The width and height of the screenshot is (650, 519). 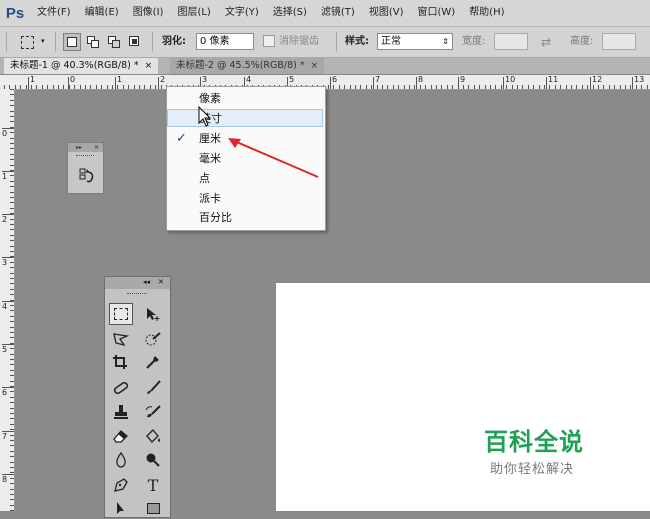 I want to click on tab-document-1: 未标题-1 @ 40.3%(RGB/8) * ×, so click(x=81, y=66).